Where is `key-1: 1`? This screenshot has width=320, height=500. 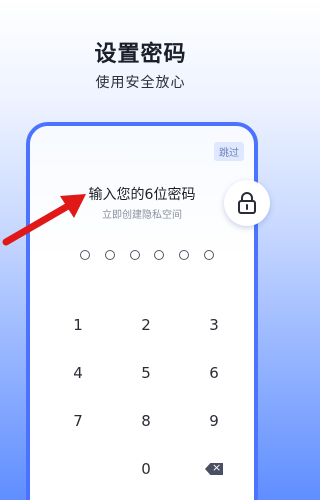 key-1: 1 is located at coordinates (78, 325).